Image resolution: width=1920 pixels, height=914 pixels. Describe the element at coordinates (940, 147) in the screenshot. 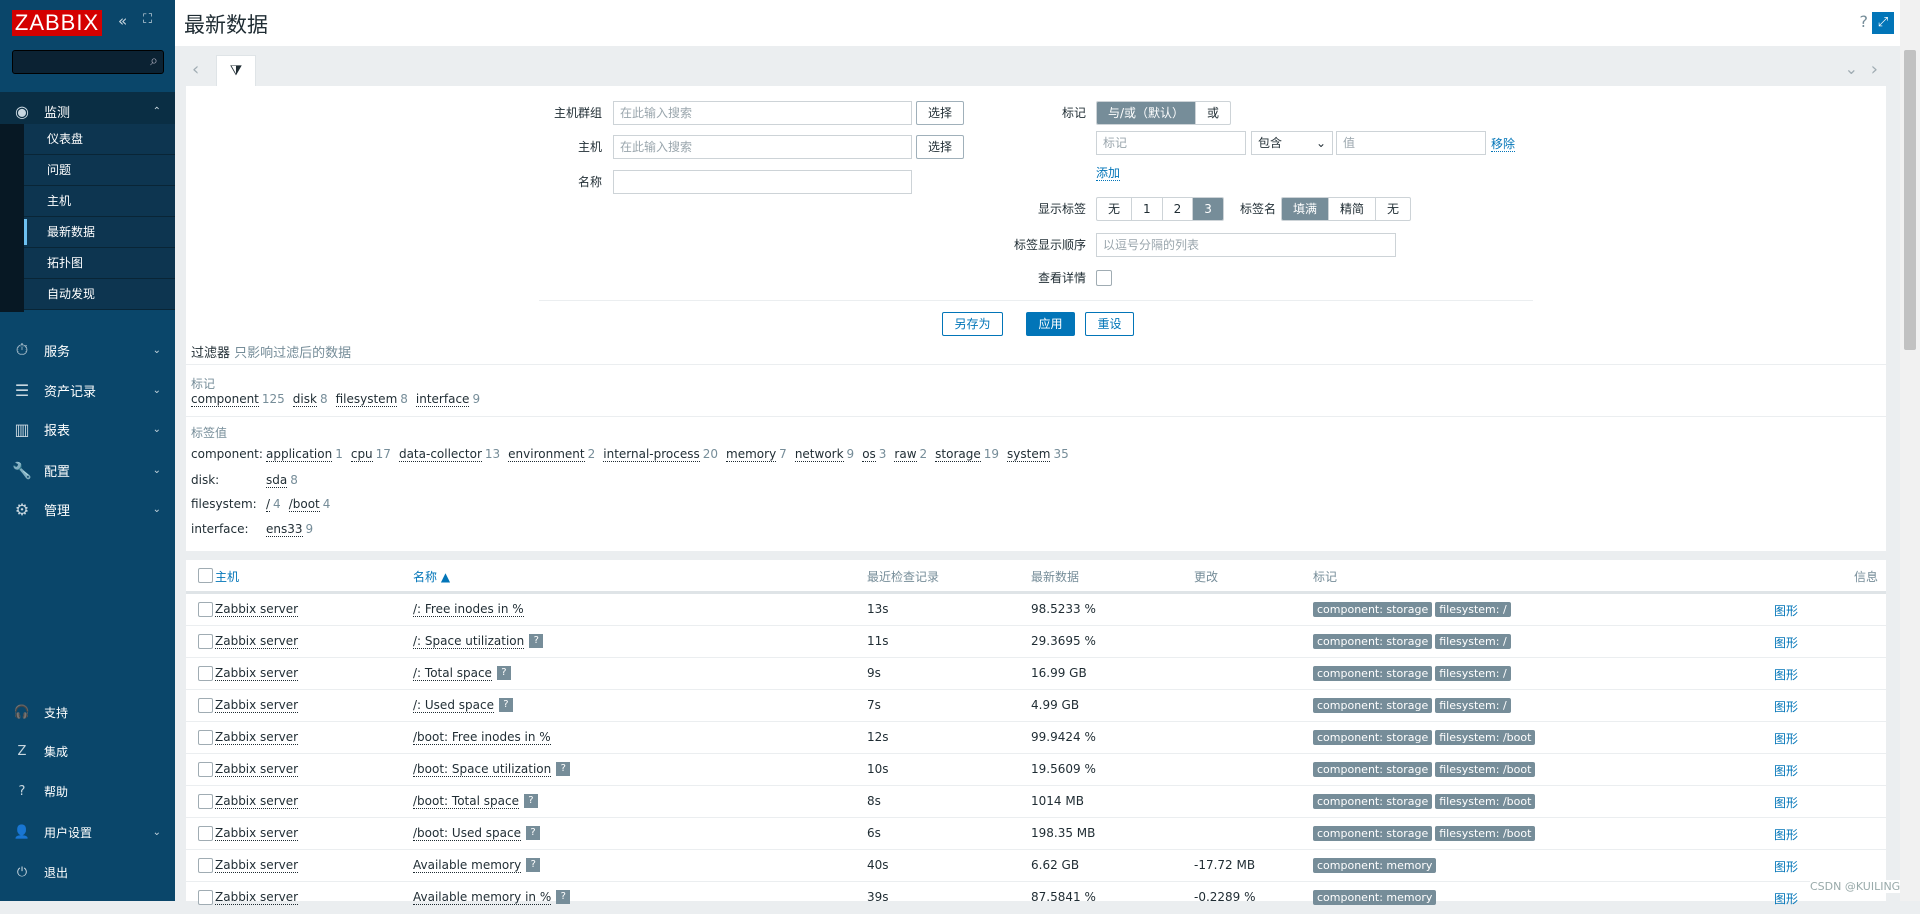

I see `hosts-select-button: 选择` at that location.